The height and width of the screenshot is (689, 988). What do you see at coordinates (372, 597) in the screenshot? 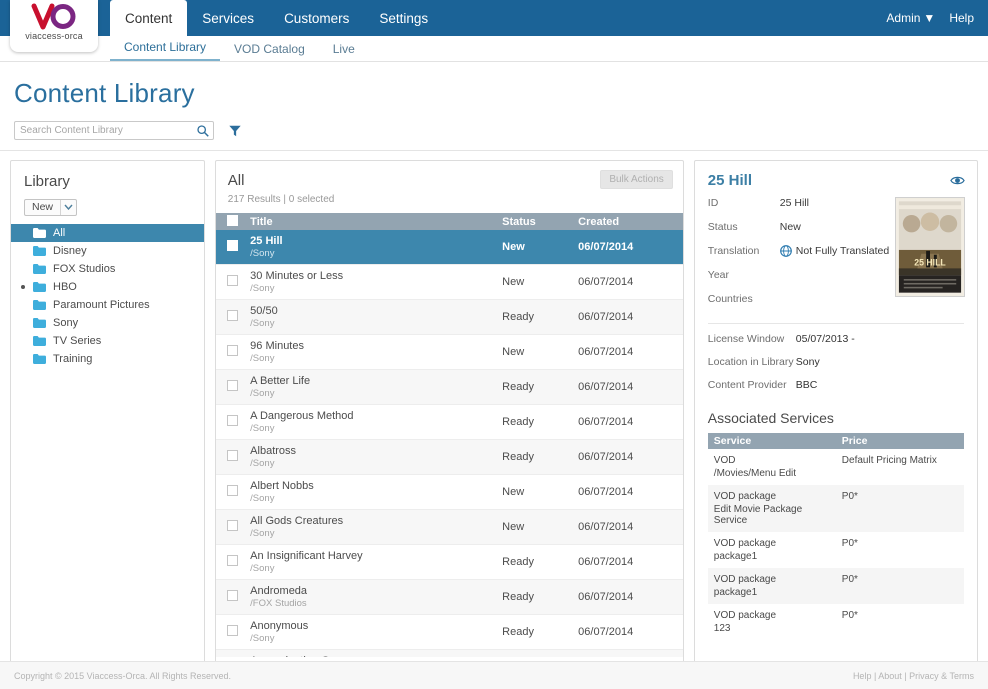
I see `row-title-cell: Andromeda/FOX Studios` at bounding box center [372, 597].